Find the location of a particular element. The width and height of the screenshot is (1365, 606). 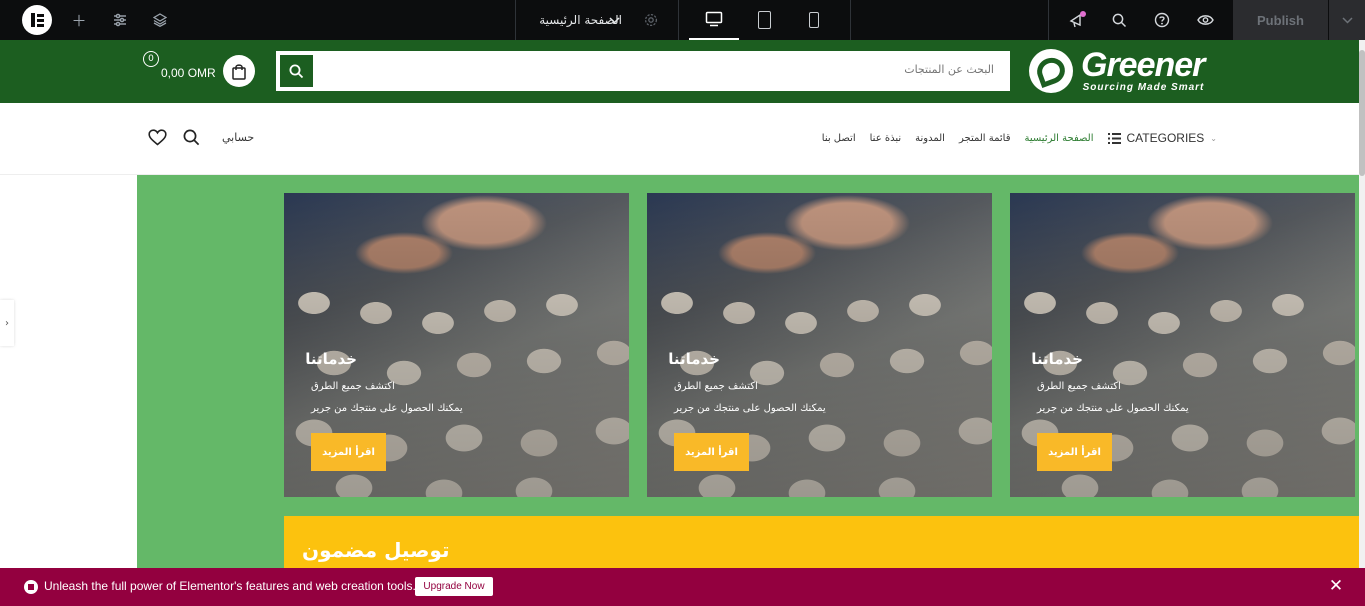

editor-toolbar: ＋ الصفحة الرئيسية Publish is located at coordinates (682, 20).